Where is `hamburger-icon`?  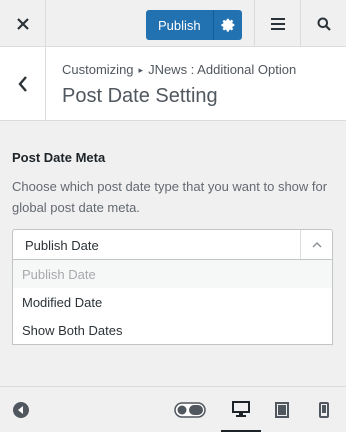 hamburger-icon is located at coordinates (277, 23).